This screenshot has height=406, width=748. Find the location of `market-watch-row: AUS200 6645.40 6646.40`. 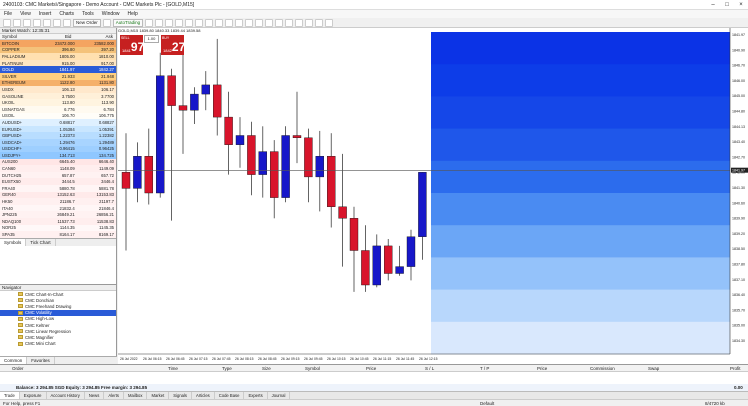

market-watch-row: AUS200 6645.40 6646.40 is located at coordinates (58, 162).